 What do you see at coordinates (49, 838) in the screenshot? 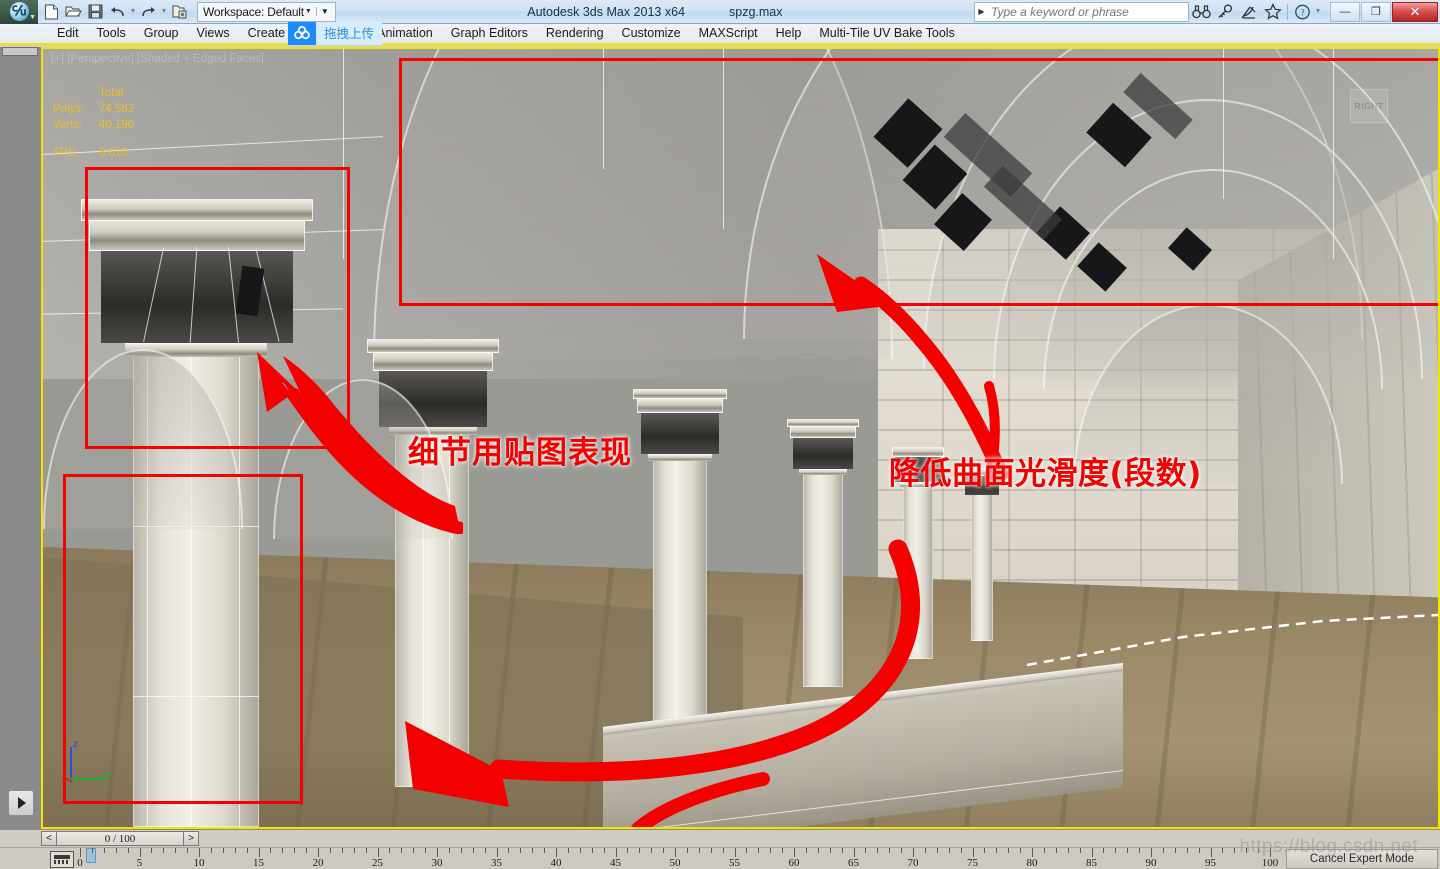
I see `prev-frame-button: <` at bounding box center [49, 838].